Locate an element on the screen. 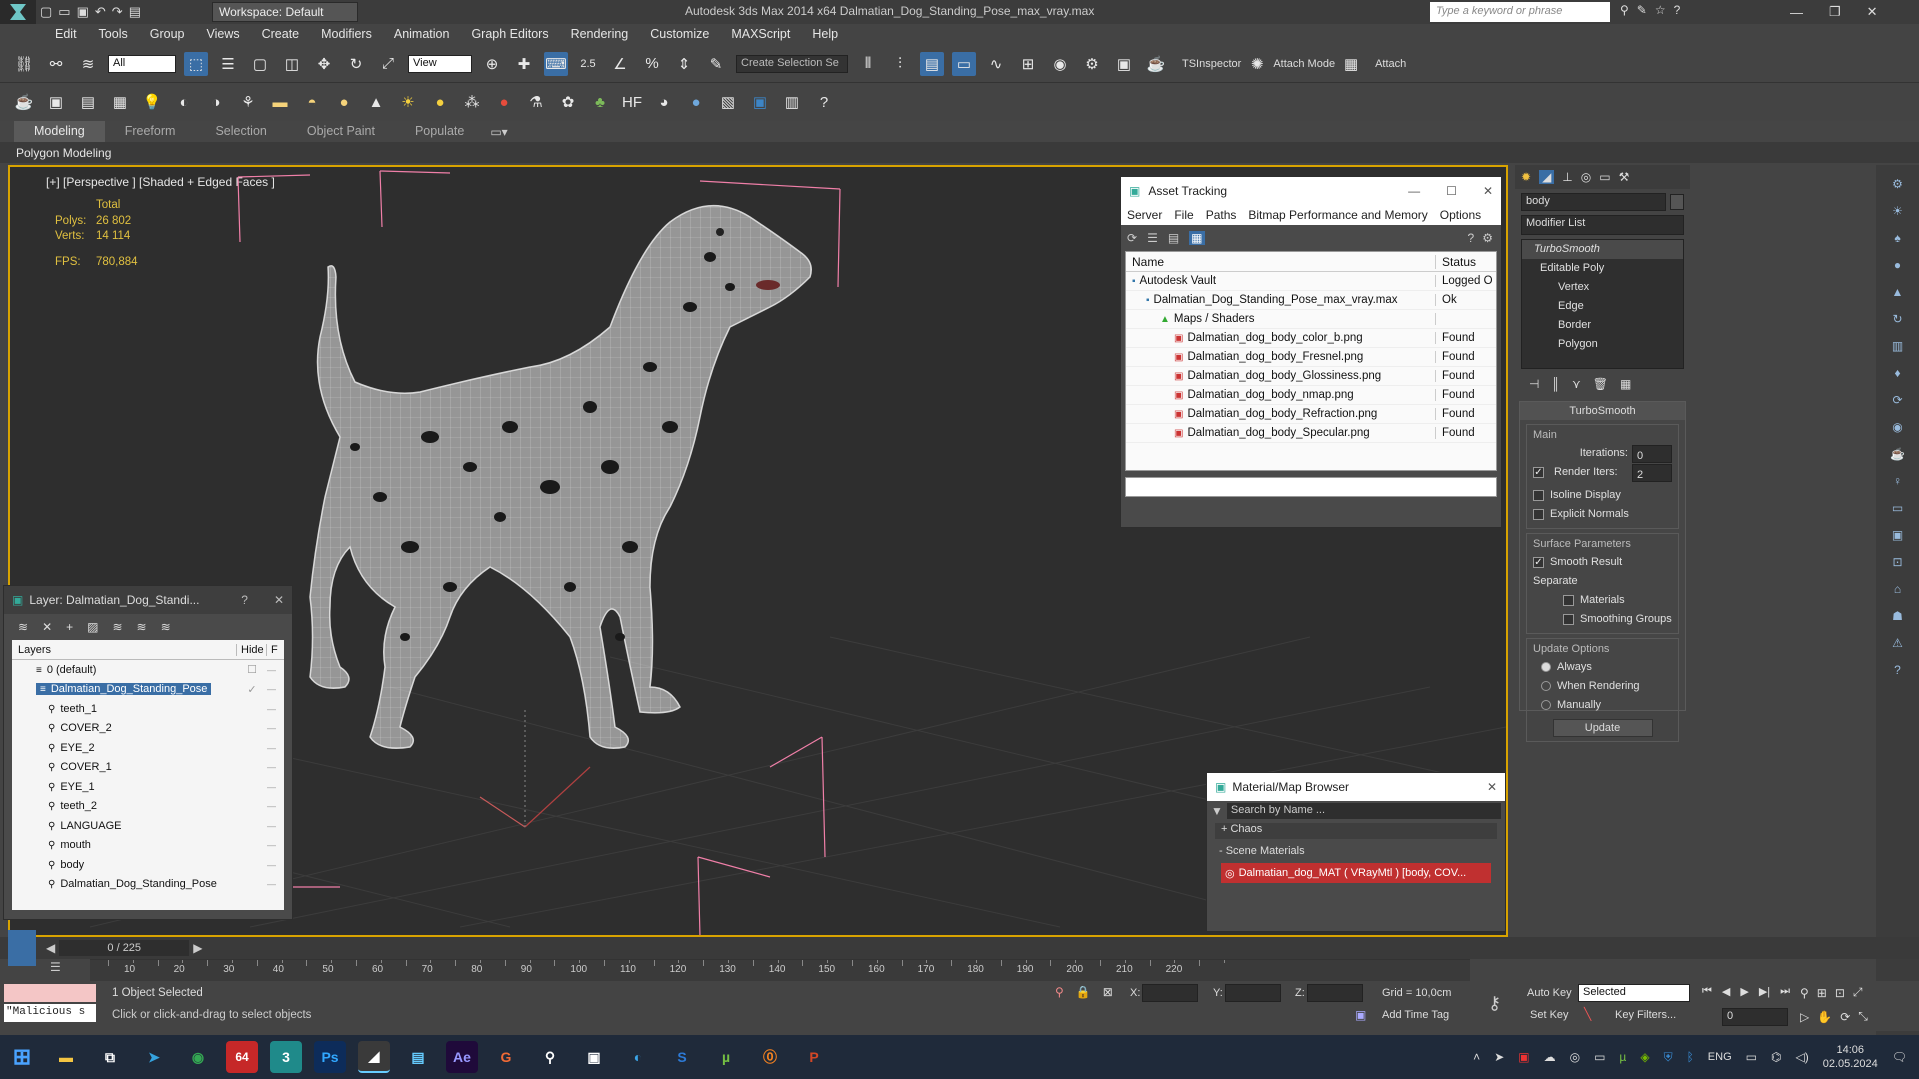  tsinspector-label: TSInspector is located at coordinates (1211, 64).